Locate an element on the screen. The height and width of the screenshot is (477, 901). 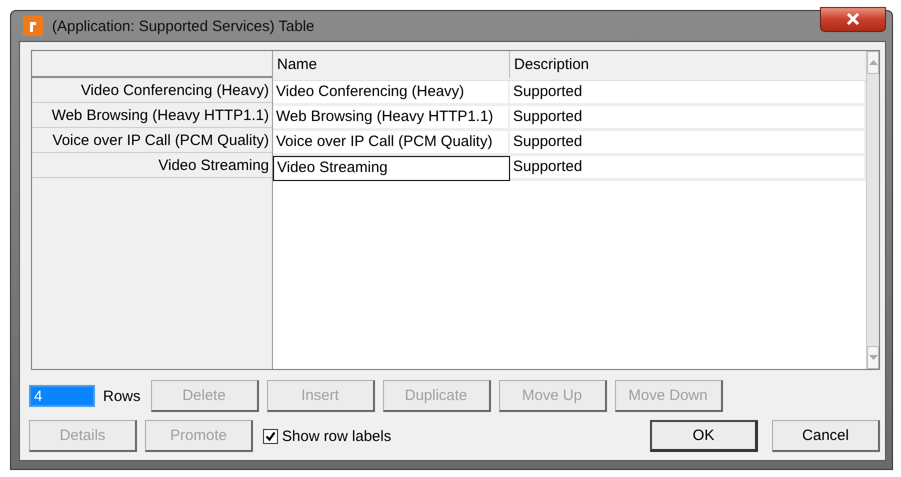
row-label: Web Browsing (Heavy HTTP1.1) is located at coordinates (152, 115).